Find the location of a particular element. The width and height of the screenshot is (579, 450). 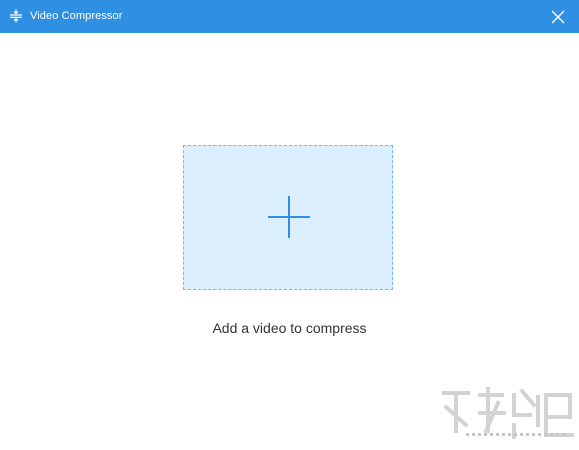

plus-icon is located at coordinates (289, 217).